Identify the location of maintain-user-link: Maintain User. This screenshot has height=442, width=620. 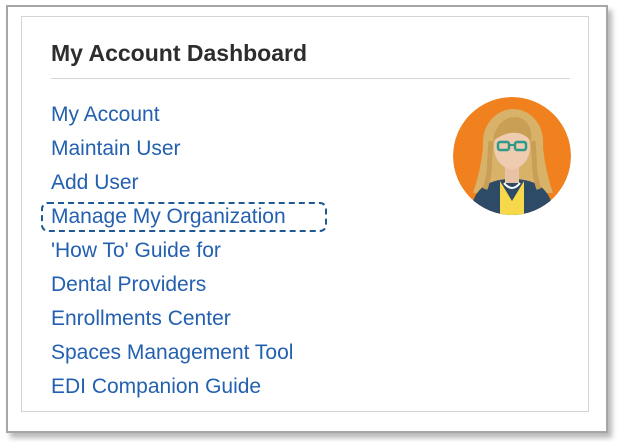
(116, 148).